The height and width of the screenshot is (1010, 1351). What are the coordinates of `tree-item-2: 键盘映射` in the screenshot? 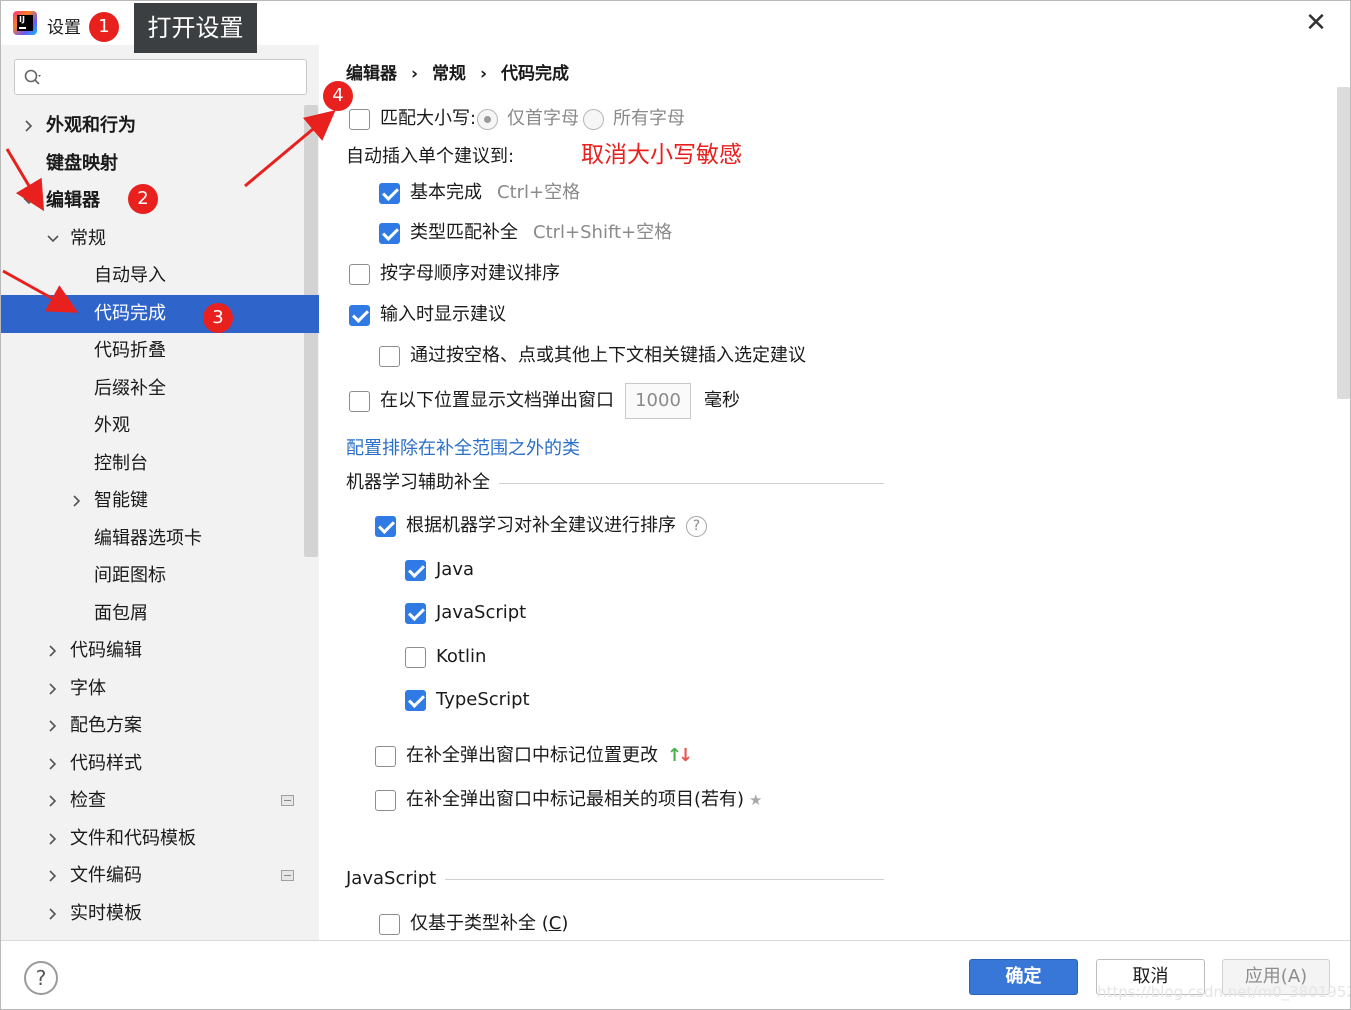 It's located at (160, 164).